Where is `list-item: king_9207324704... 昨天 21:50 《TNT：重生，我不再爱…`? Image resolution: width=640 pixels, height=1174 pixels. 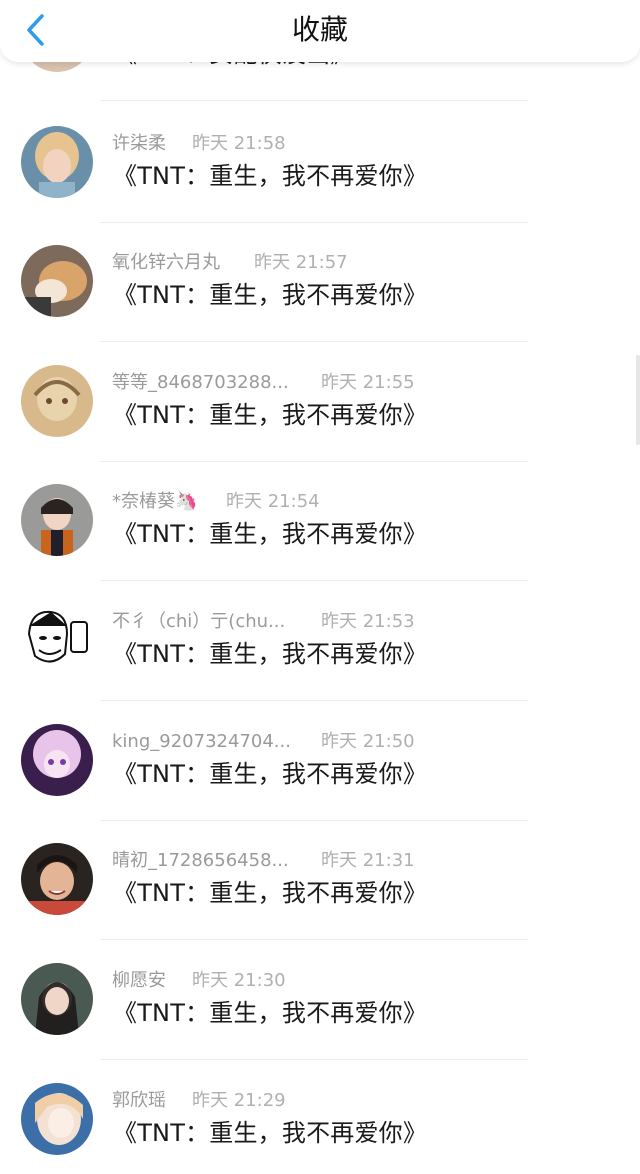 list-item: king_9207324704... 昨天 21:50 《TNT：重生，我不再爱… is located at coordinates (320, 780).